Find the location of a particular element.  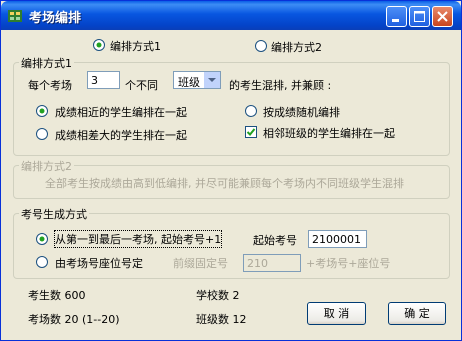

similar-score-radio is located at coordinates (42, 111).